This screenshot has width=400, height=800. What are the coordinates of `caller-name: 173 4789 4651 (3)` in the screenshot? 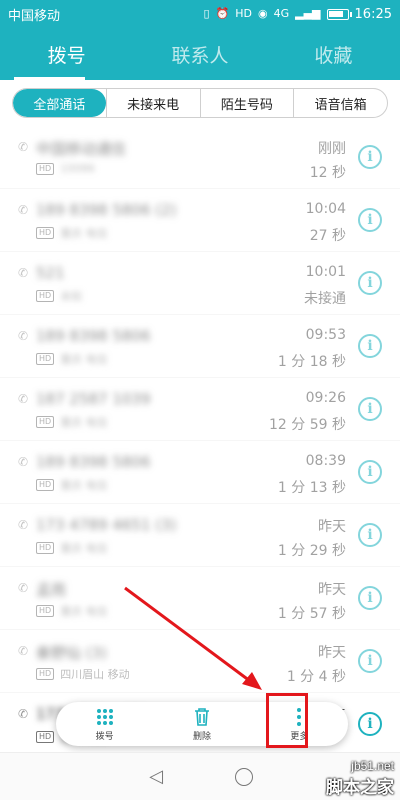 It's located at (106, 525).